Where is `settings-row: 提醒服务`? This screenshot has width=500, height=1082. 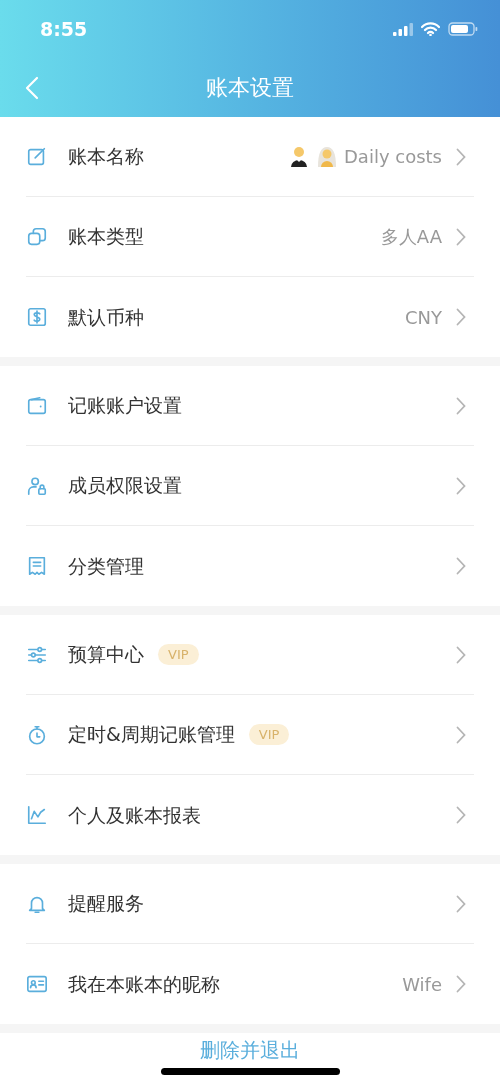
settings-row: 提醒服务 is located at coordinates (250, 904).